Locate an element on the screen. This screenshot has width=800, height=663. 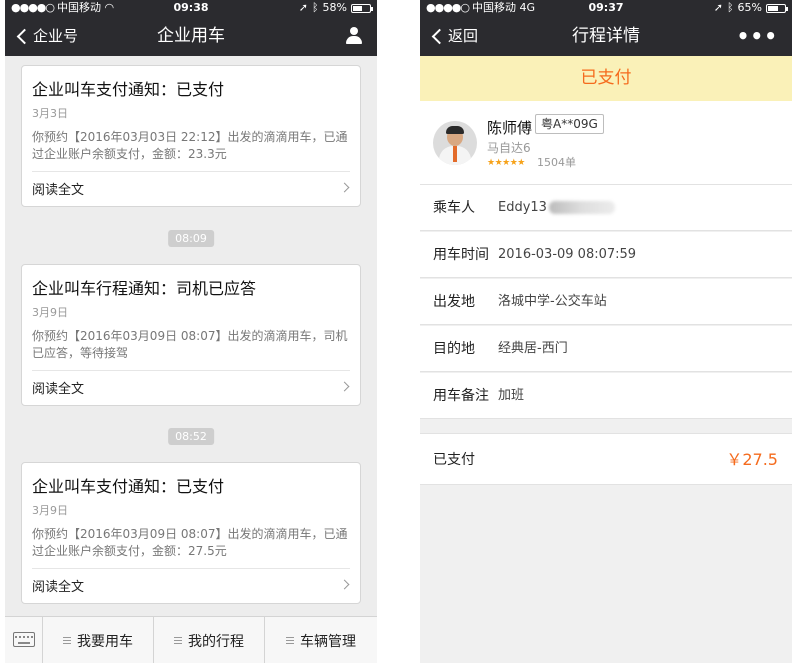
detail-value: Eddy13 is located at coordinates (556, 208).